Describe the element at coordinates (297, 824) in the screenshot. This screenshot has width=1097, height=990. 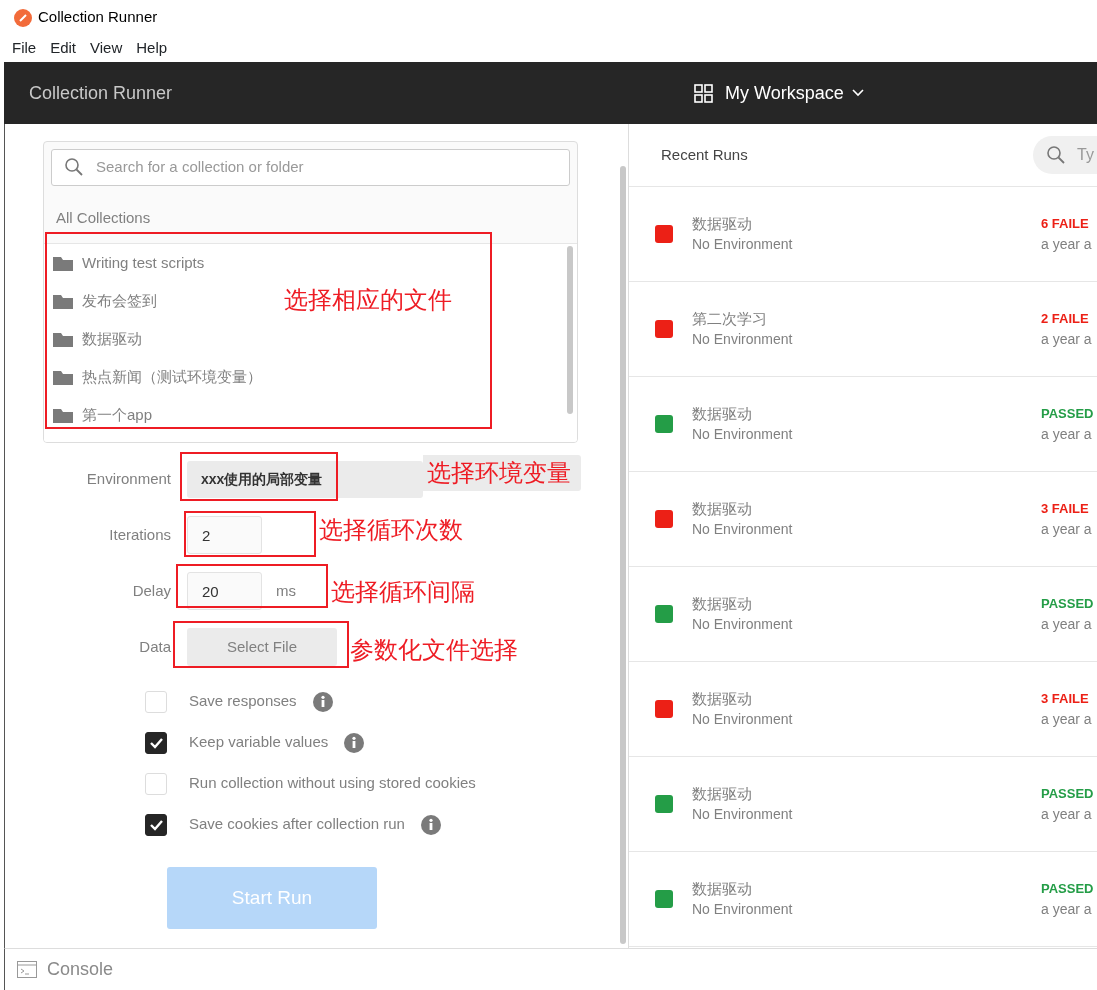
I see `option-label: Save cookies after collection run` at that location.